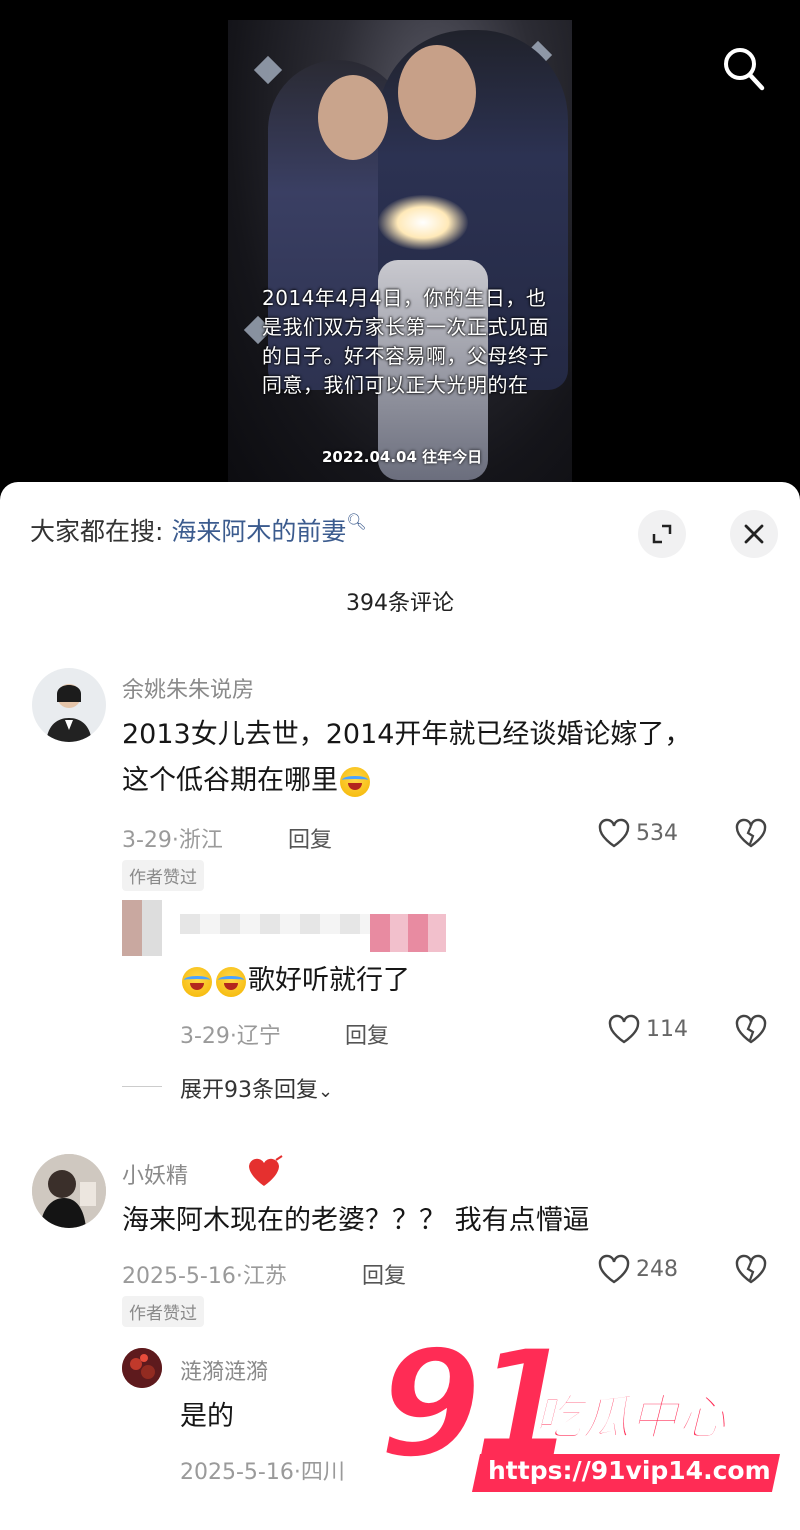 The width and height of the screenshot is (800, 1530). What do you see at coordinates (657, 833) in the screenshot?
I see `like-count: 534` at bounding box center [657, 833].